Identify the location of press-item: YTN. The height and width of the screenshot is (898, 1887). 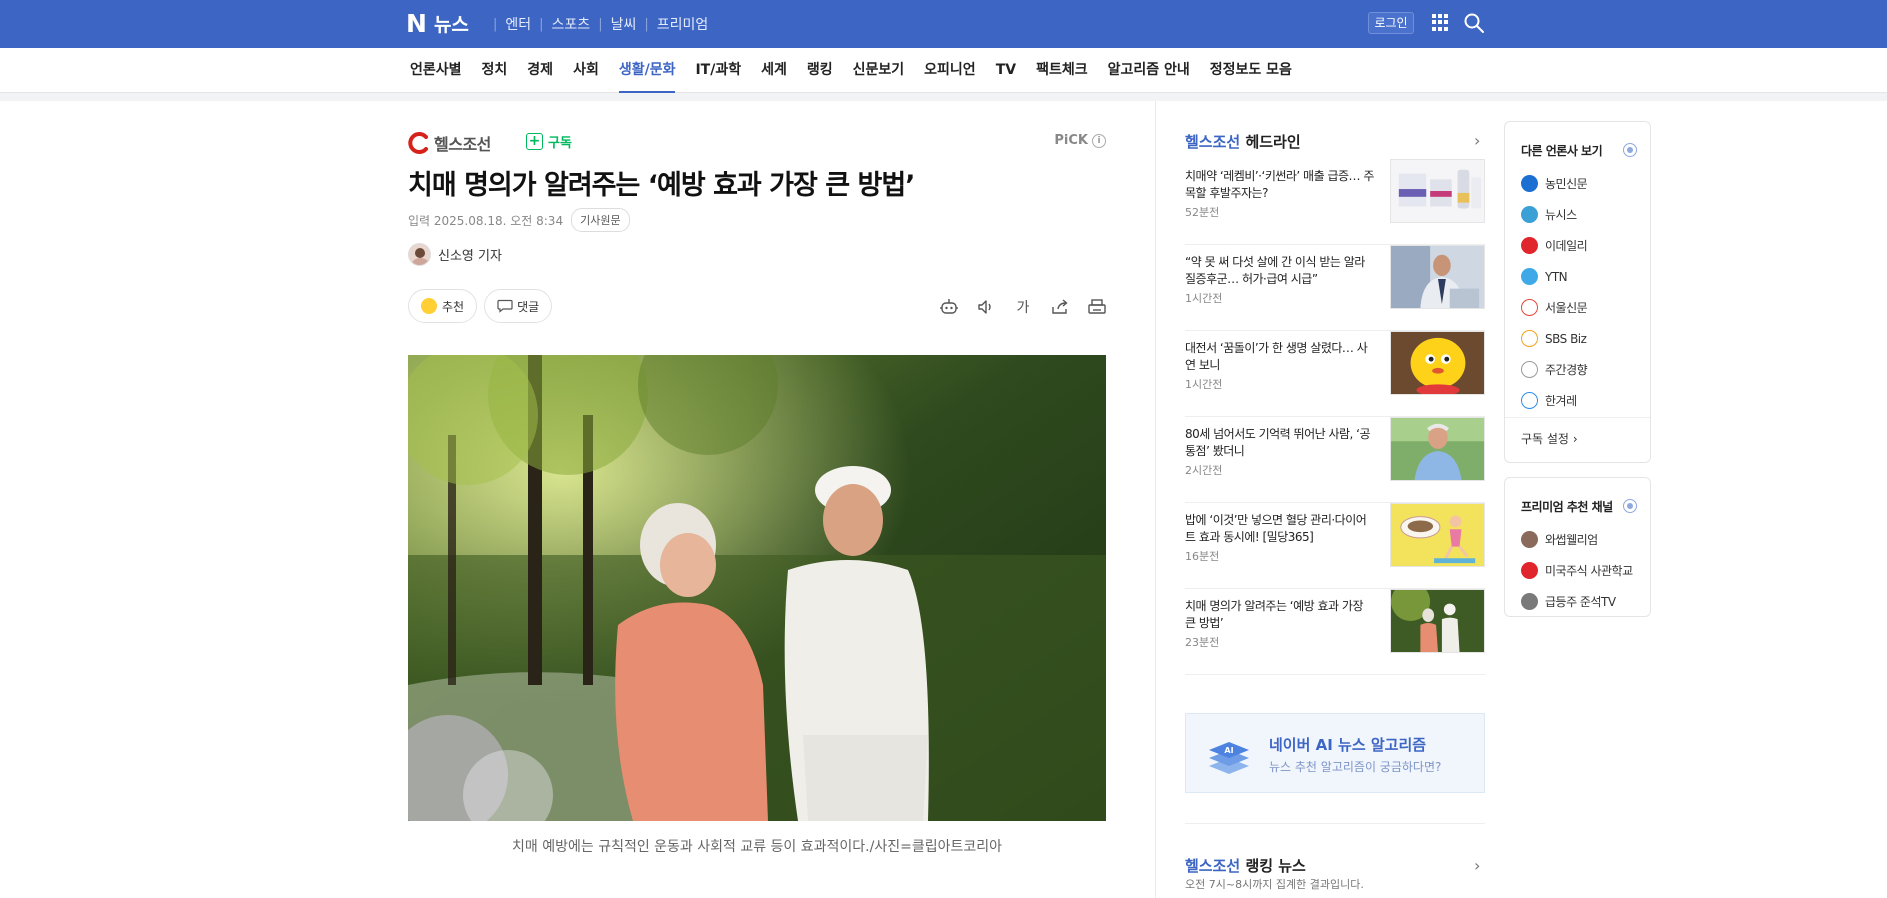
(1554, 276).